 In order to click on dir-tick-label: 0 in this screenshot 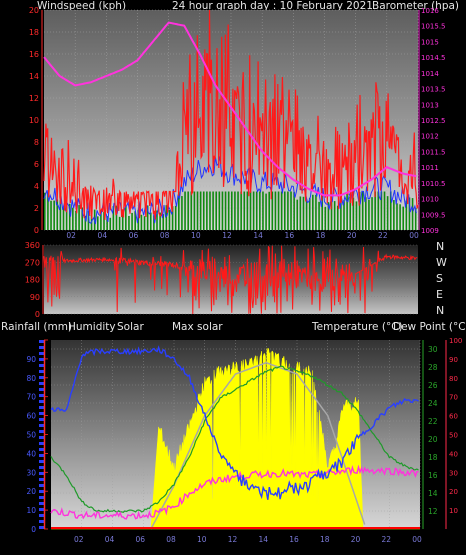, I will do `click(37, 314)`.